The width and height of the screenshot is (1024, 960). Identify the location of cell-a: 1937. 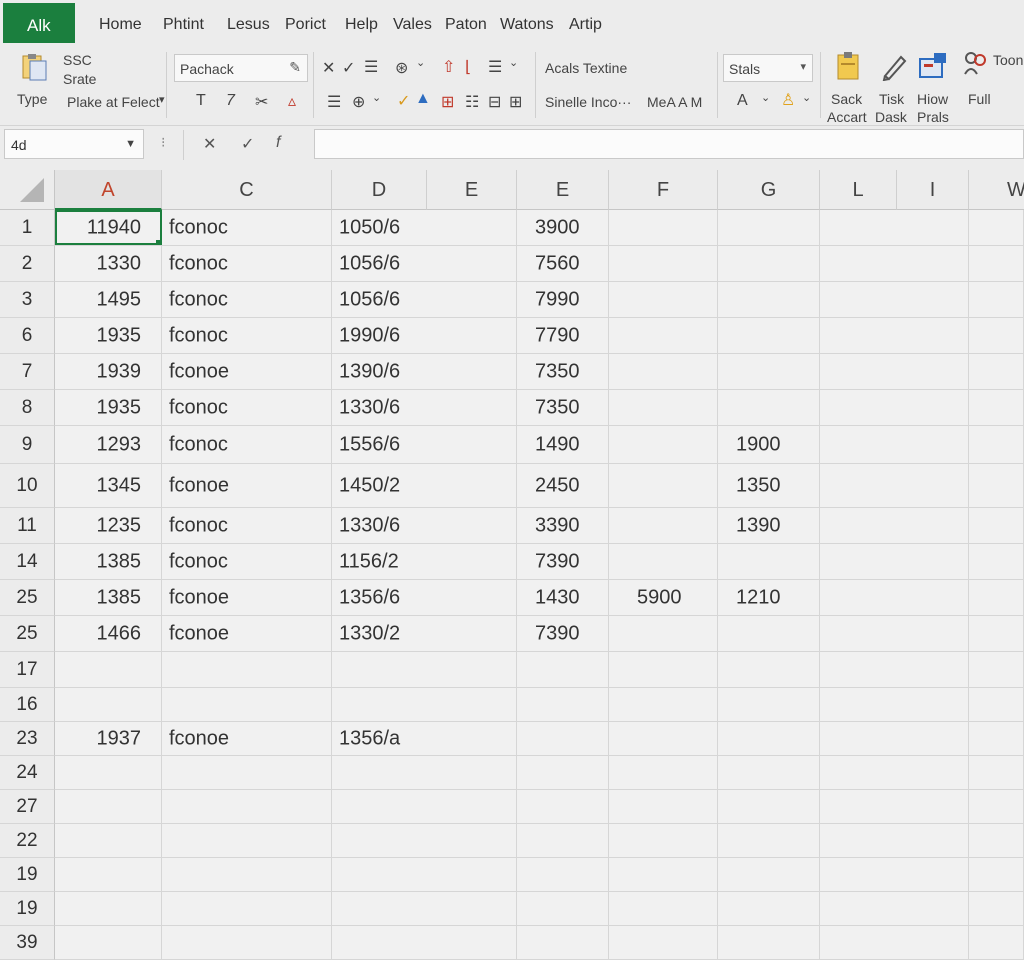
(108, 738).